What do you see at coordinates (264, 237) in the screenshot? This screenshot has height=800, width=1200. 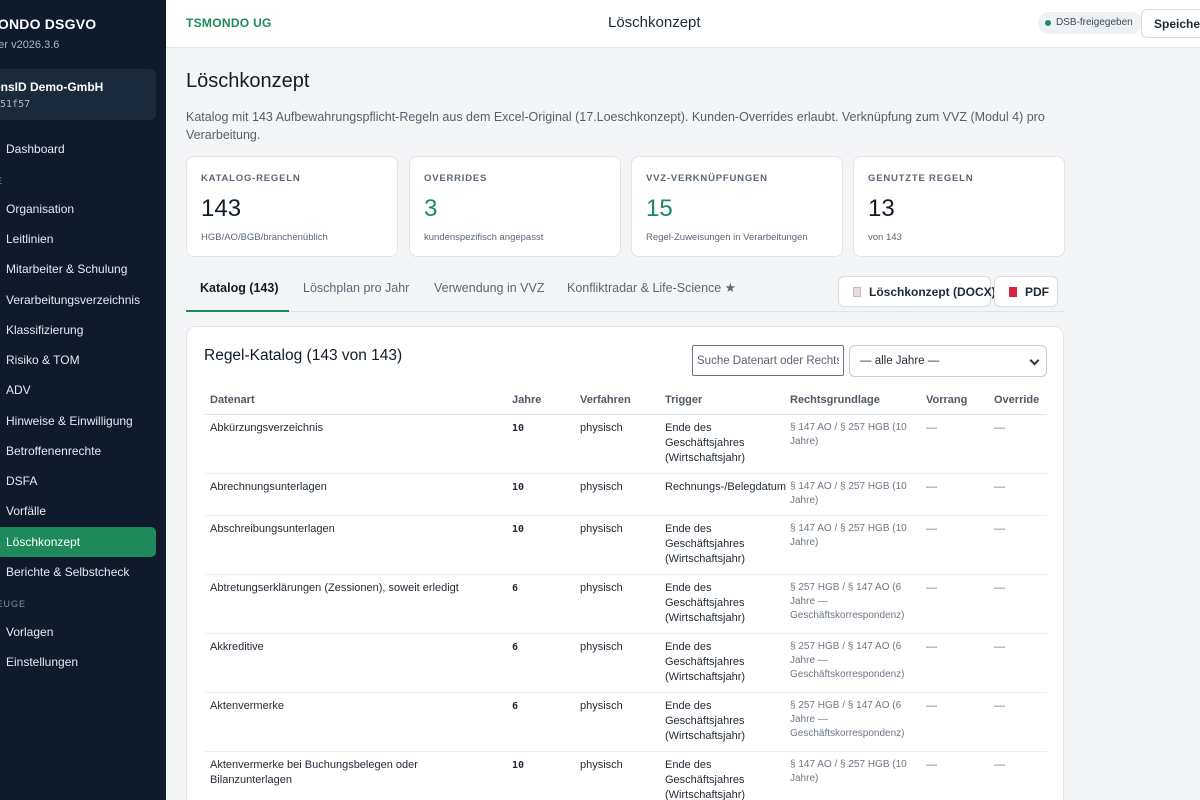 I see `kpi-subtext: HGB/AO/BGB/branchenüblich` at bounding box center [264, 237].